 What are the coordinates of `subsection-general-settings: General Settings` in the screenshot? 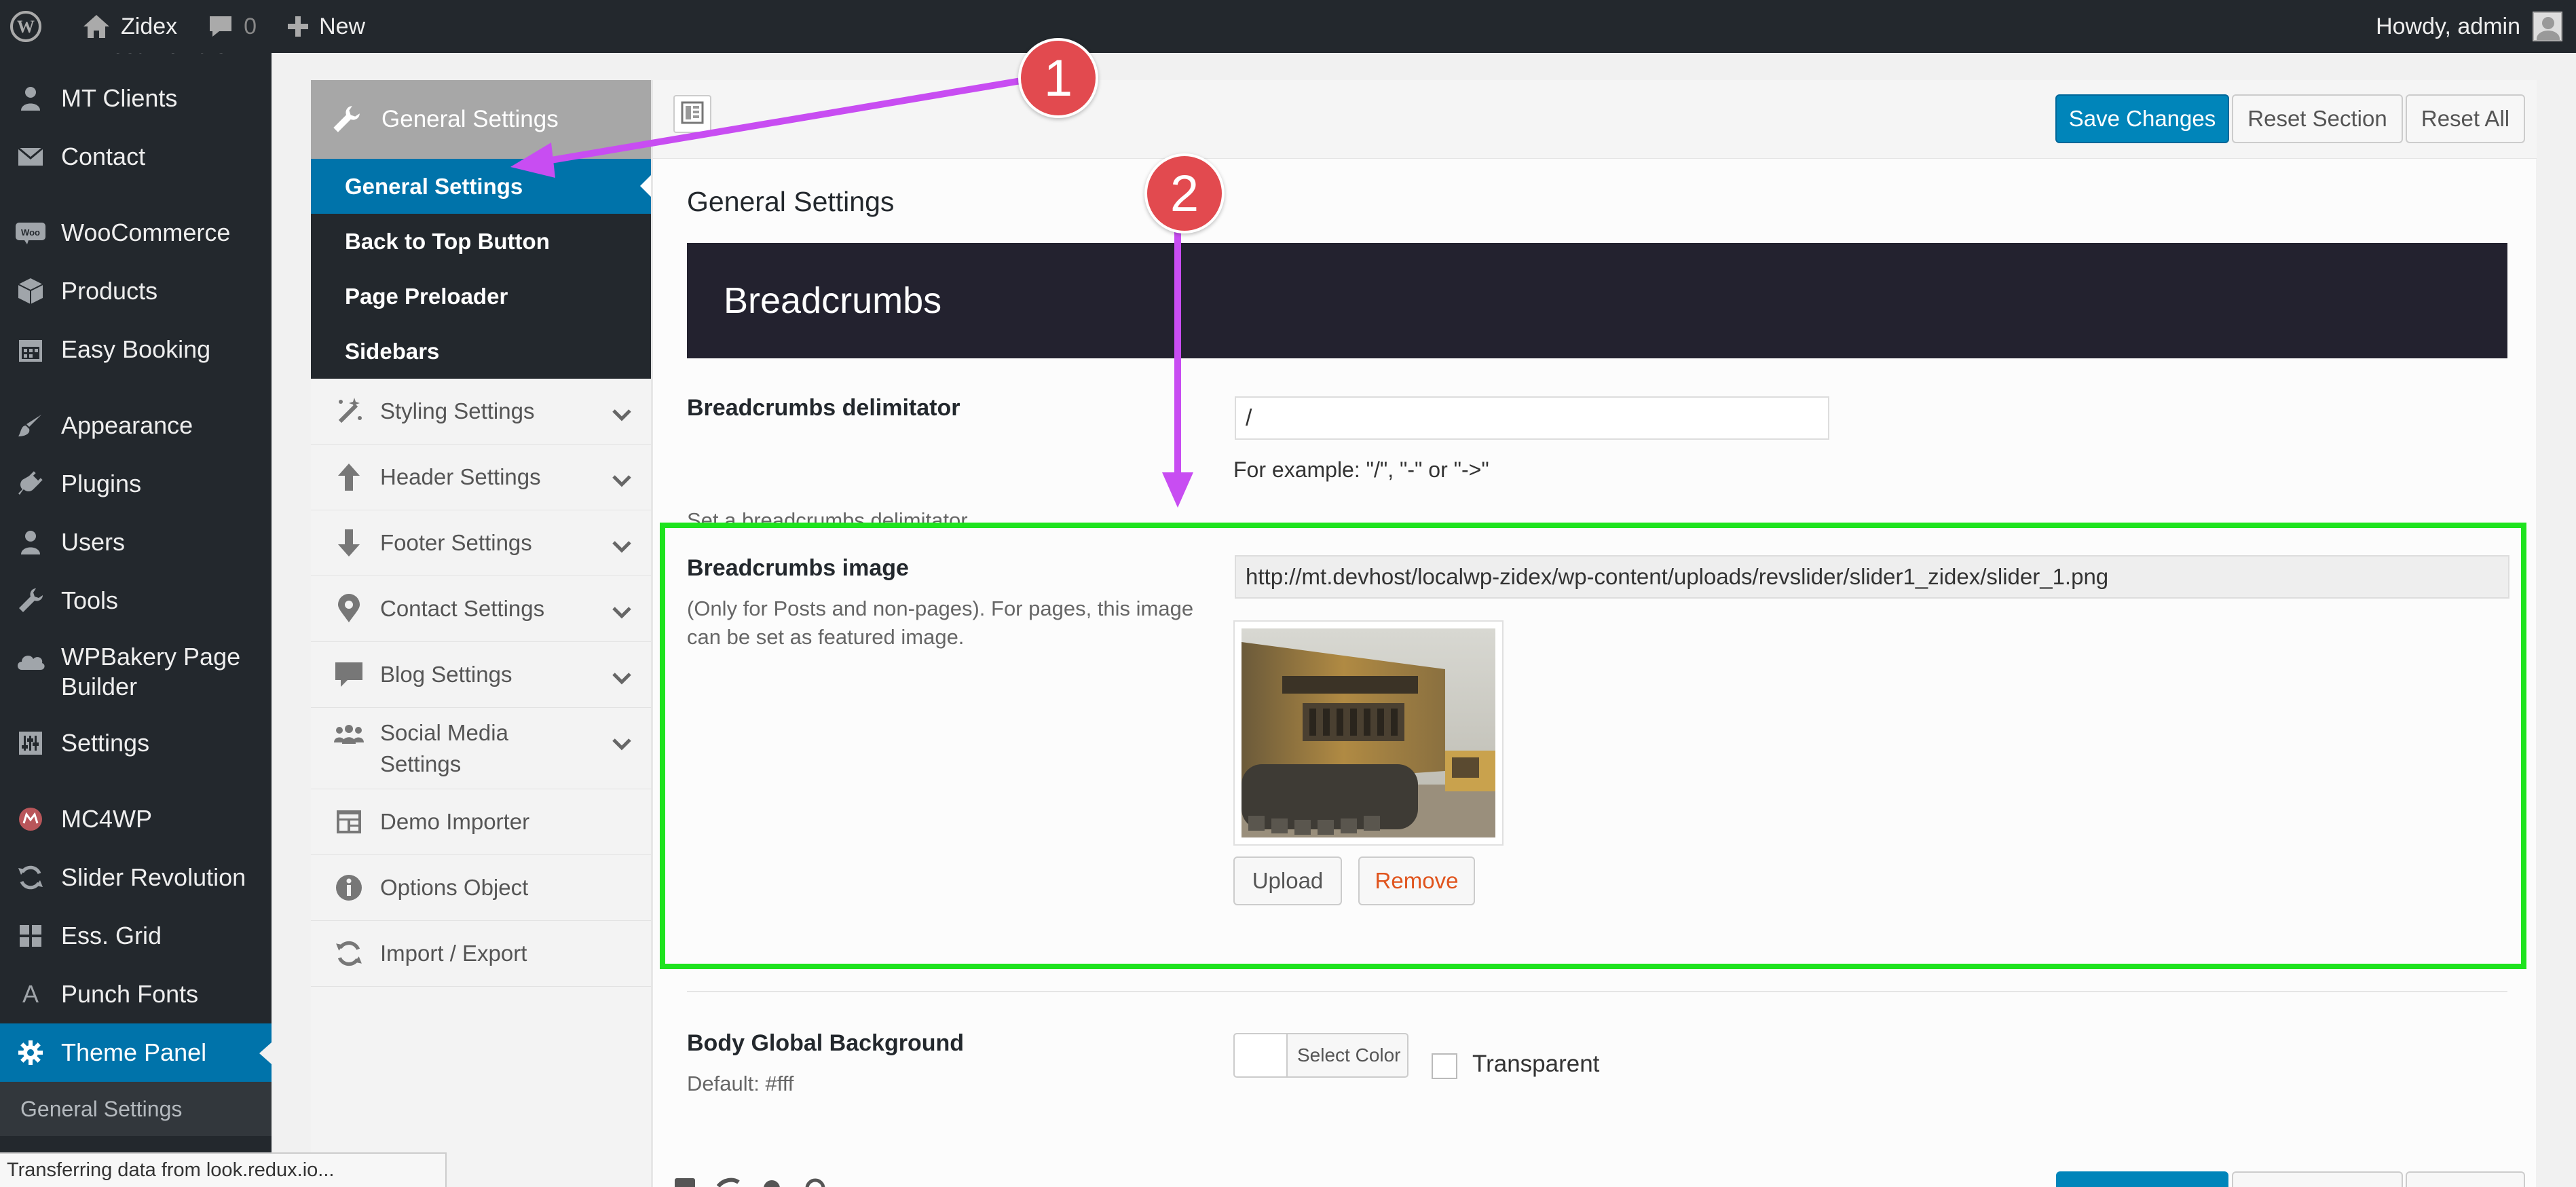 It's located at (481, 186).